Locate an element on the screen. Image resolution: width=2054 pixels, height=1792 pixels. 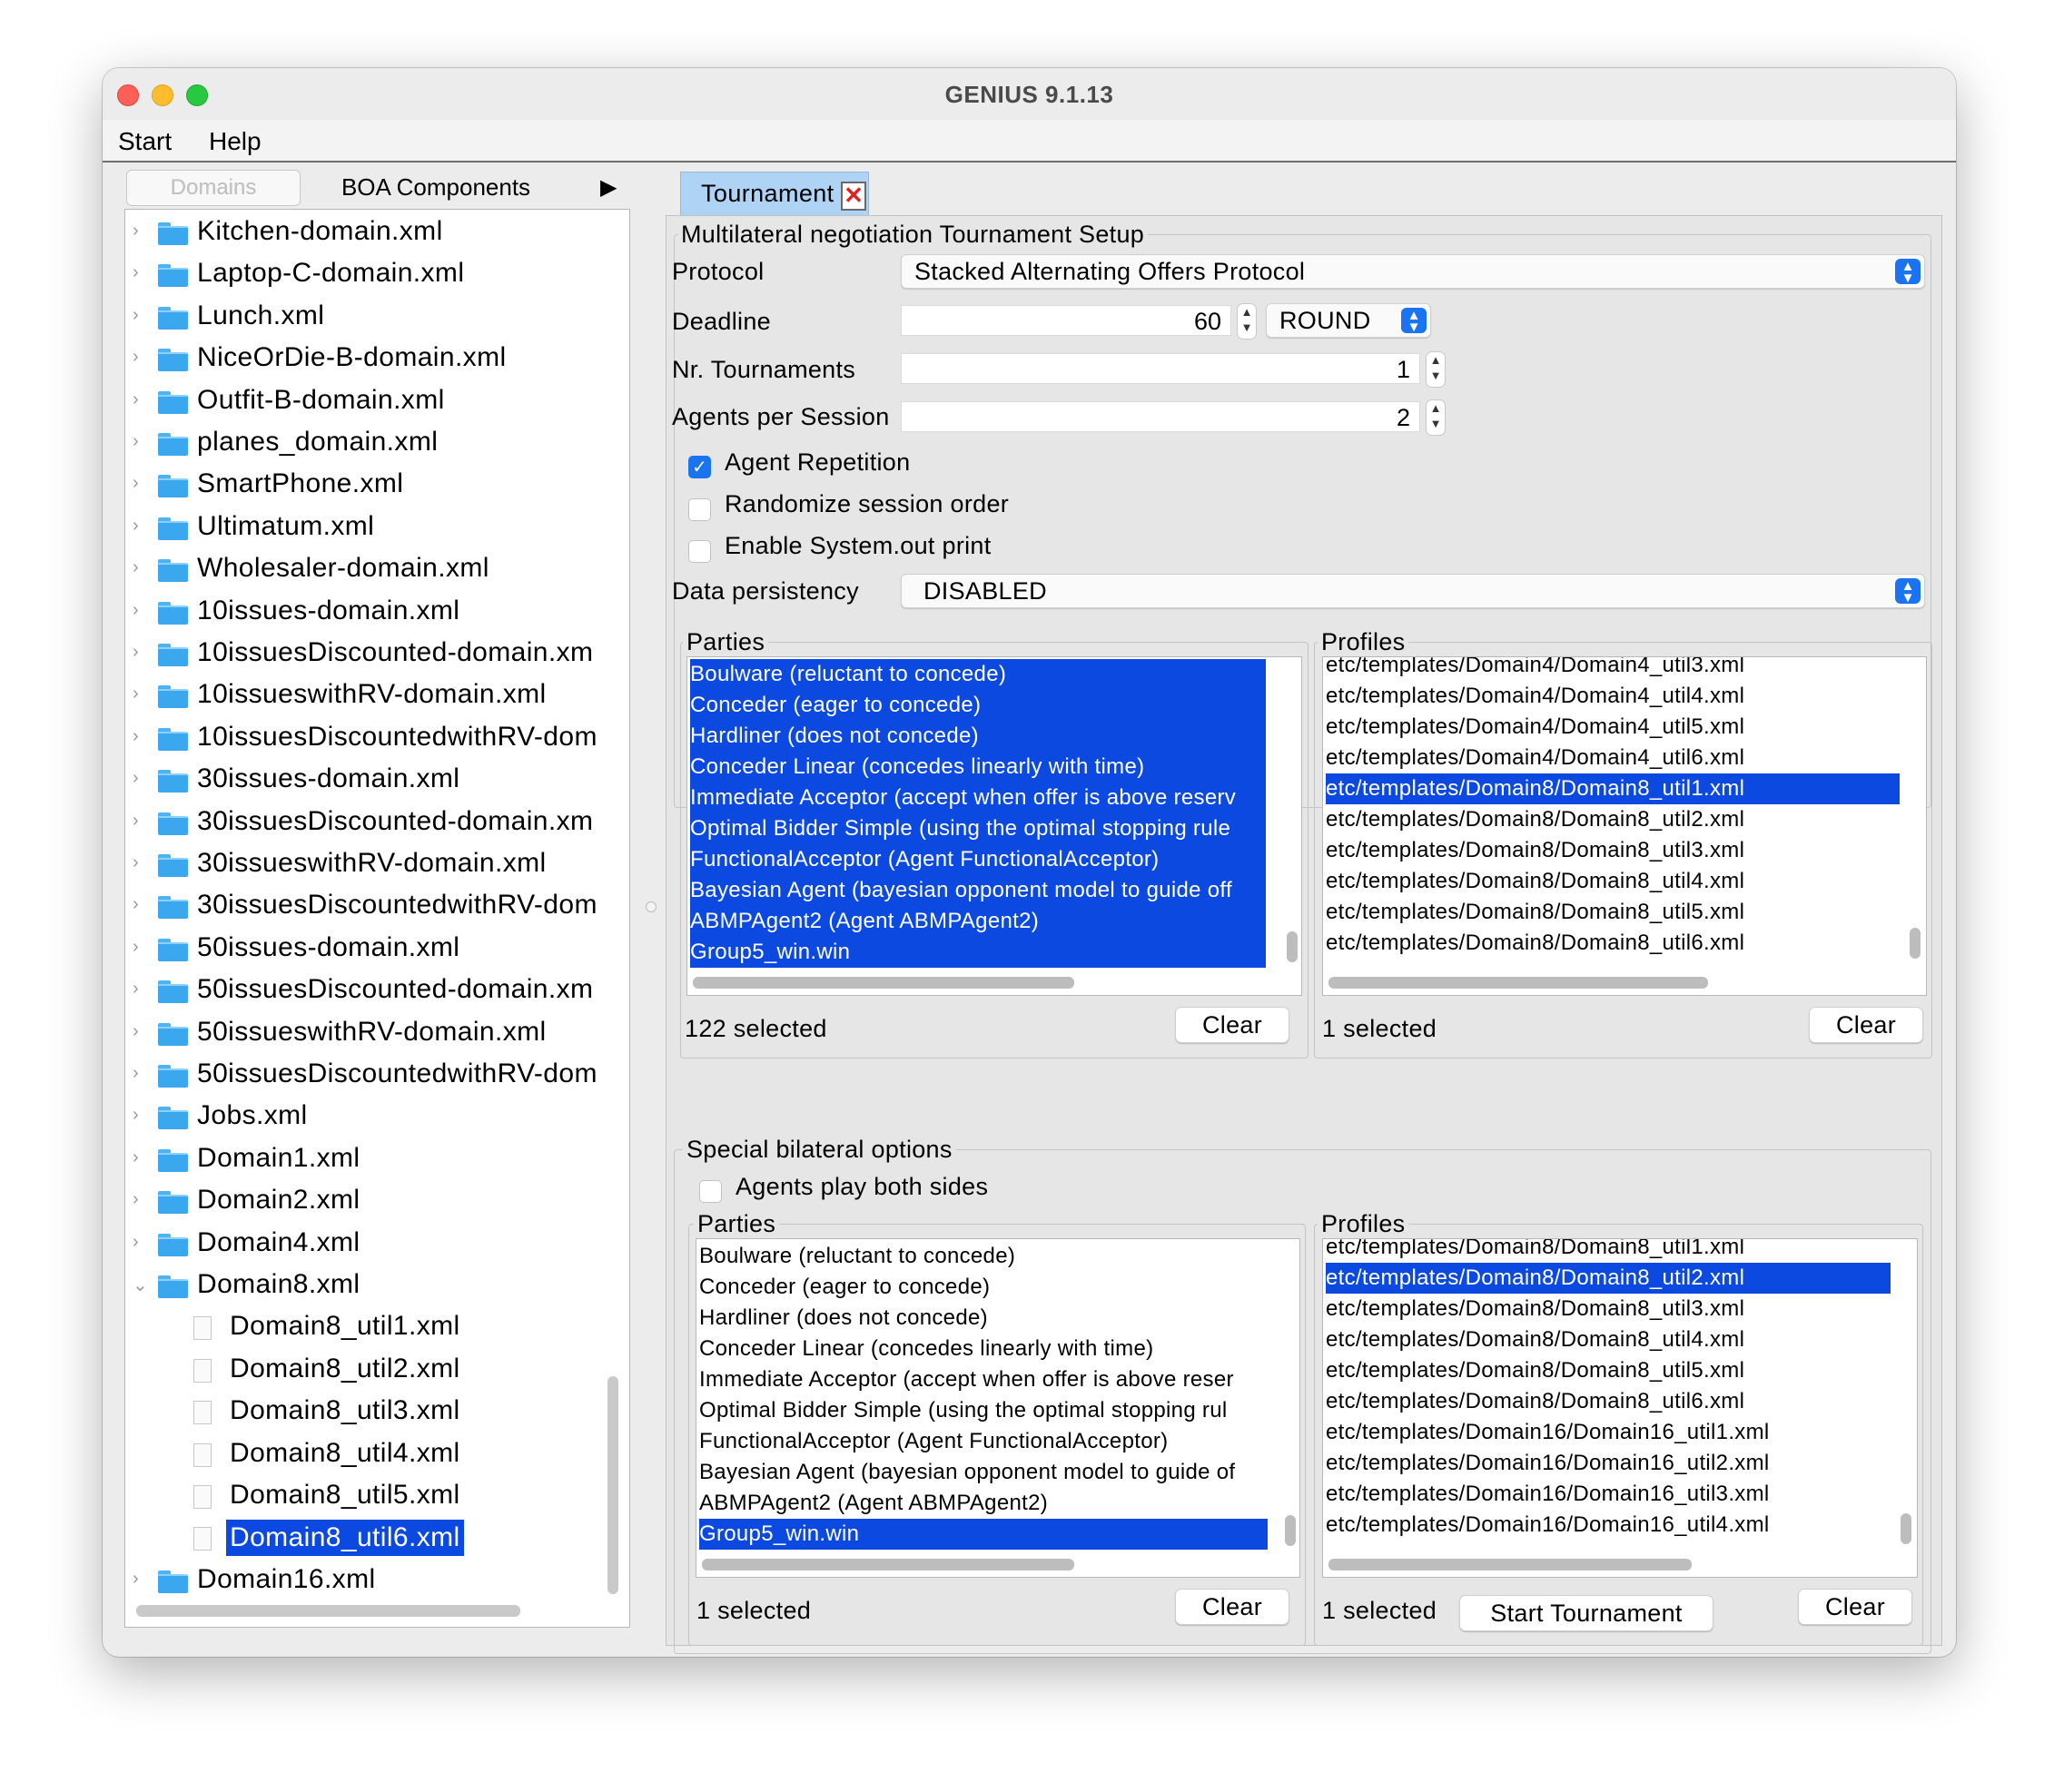
menu-start: Start is located at coordinates (145, 141).